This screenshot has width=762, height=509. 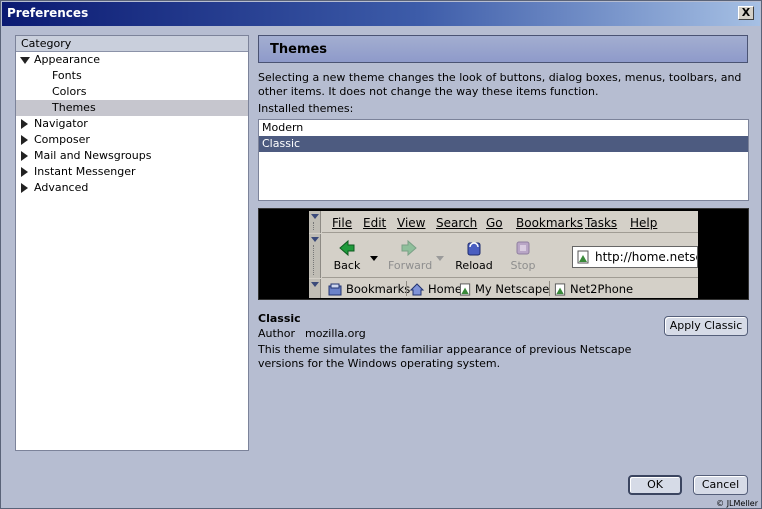 I want to click on tree-item-colors: Colors, so click(x=132, y=92).